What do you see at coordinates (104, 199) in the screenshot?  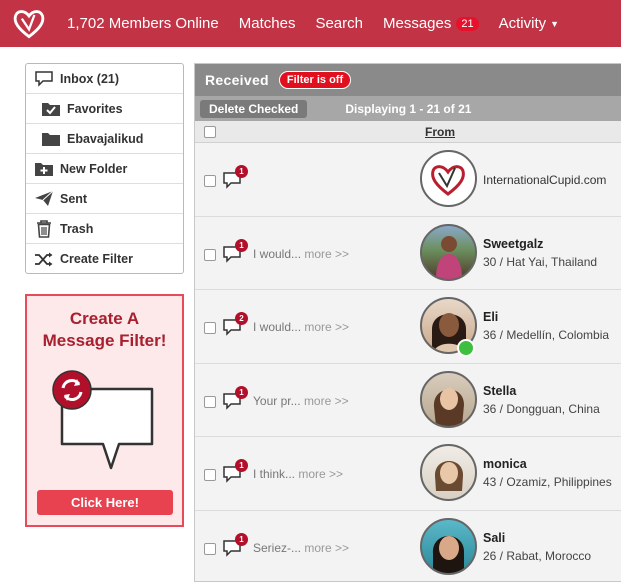 I see `sidebar-item-sent: Sent` at bounding box center [104, 199].